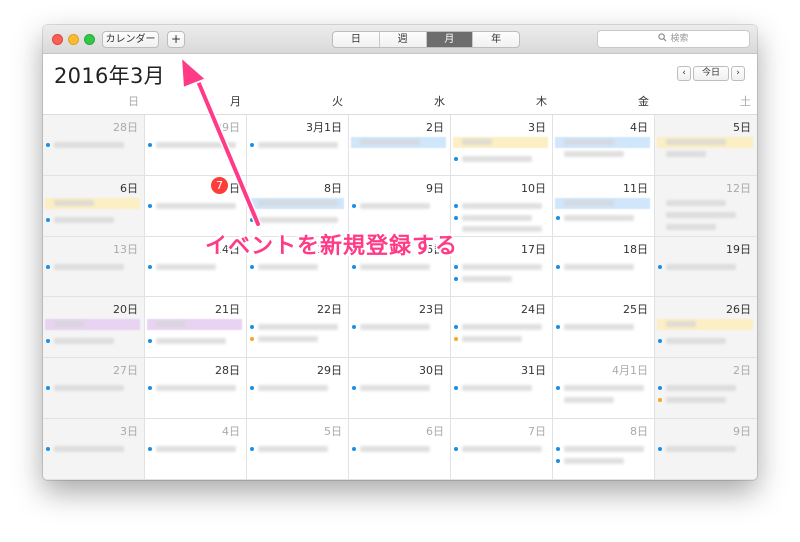 This screenshot has height=542, width=800. I want to click on today-button: 今日, so click(711, 73).